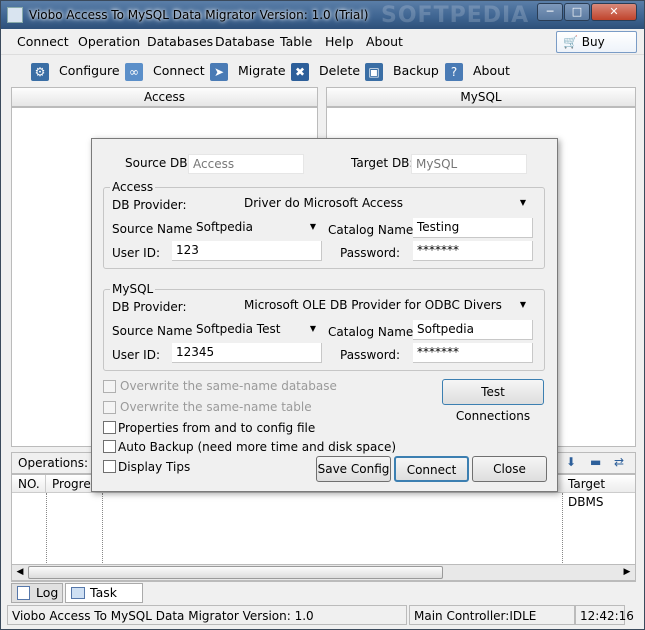  I want to click on access-db-provider-label: DB Provider:, so click(149, 205).